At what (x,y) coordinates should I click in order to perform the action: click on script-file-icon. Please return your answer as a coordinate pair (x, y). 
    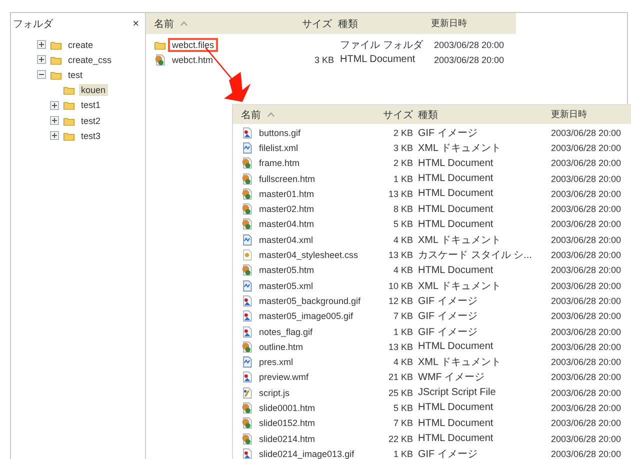
    Looking at the image, I should click on (247, 392).